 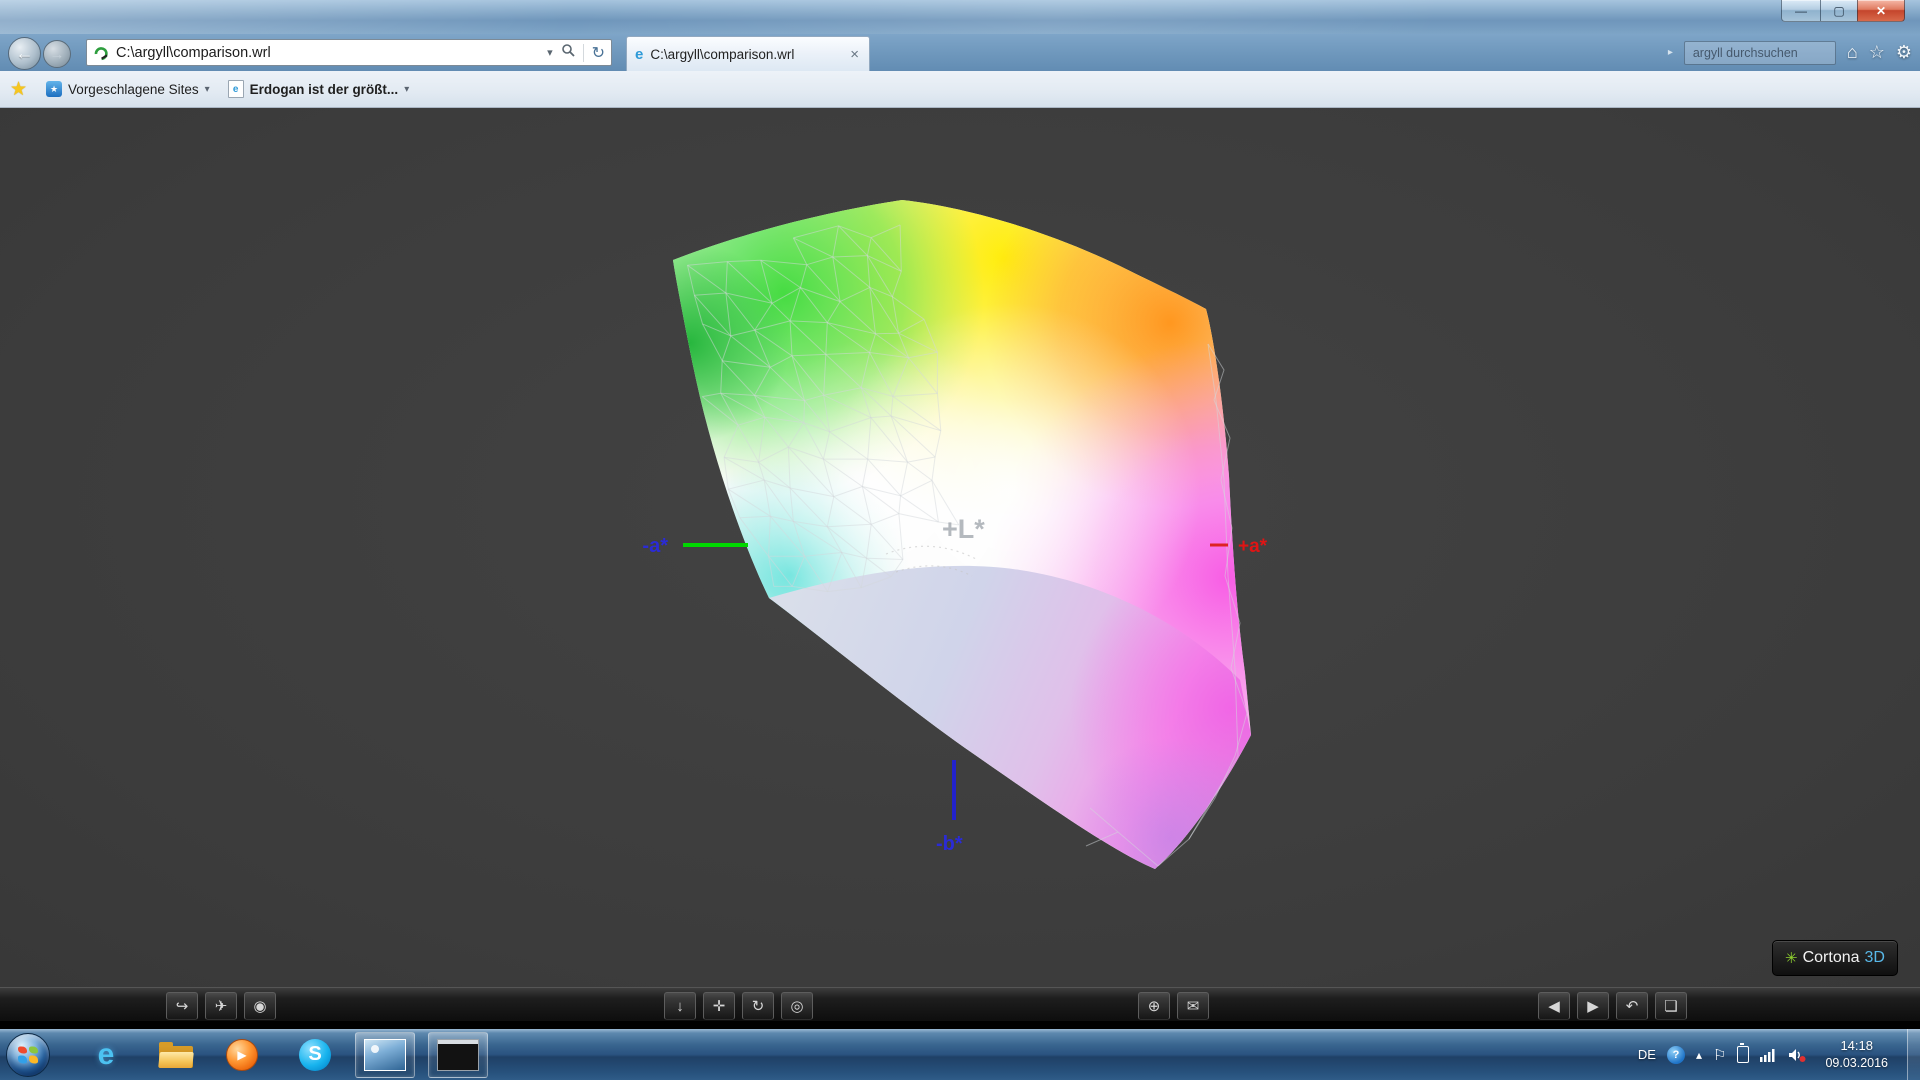 I want to click on left-arrow-icon: ◀, so click(x=1554, y=1006).